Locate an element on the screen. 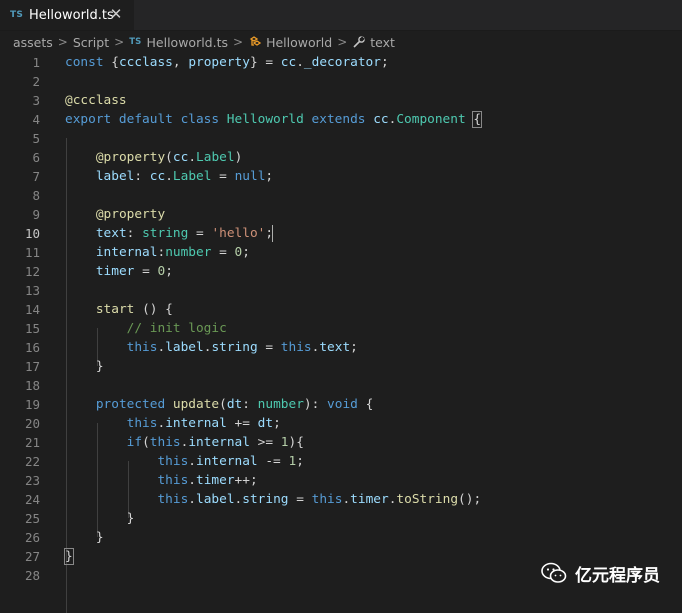 The height and width of the screenshot is (613, 682). line-number: 21 is located at coordinates (32, 442).